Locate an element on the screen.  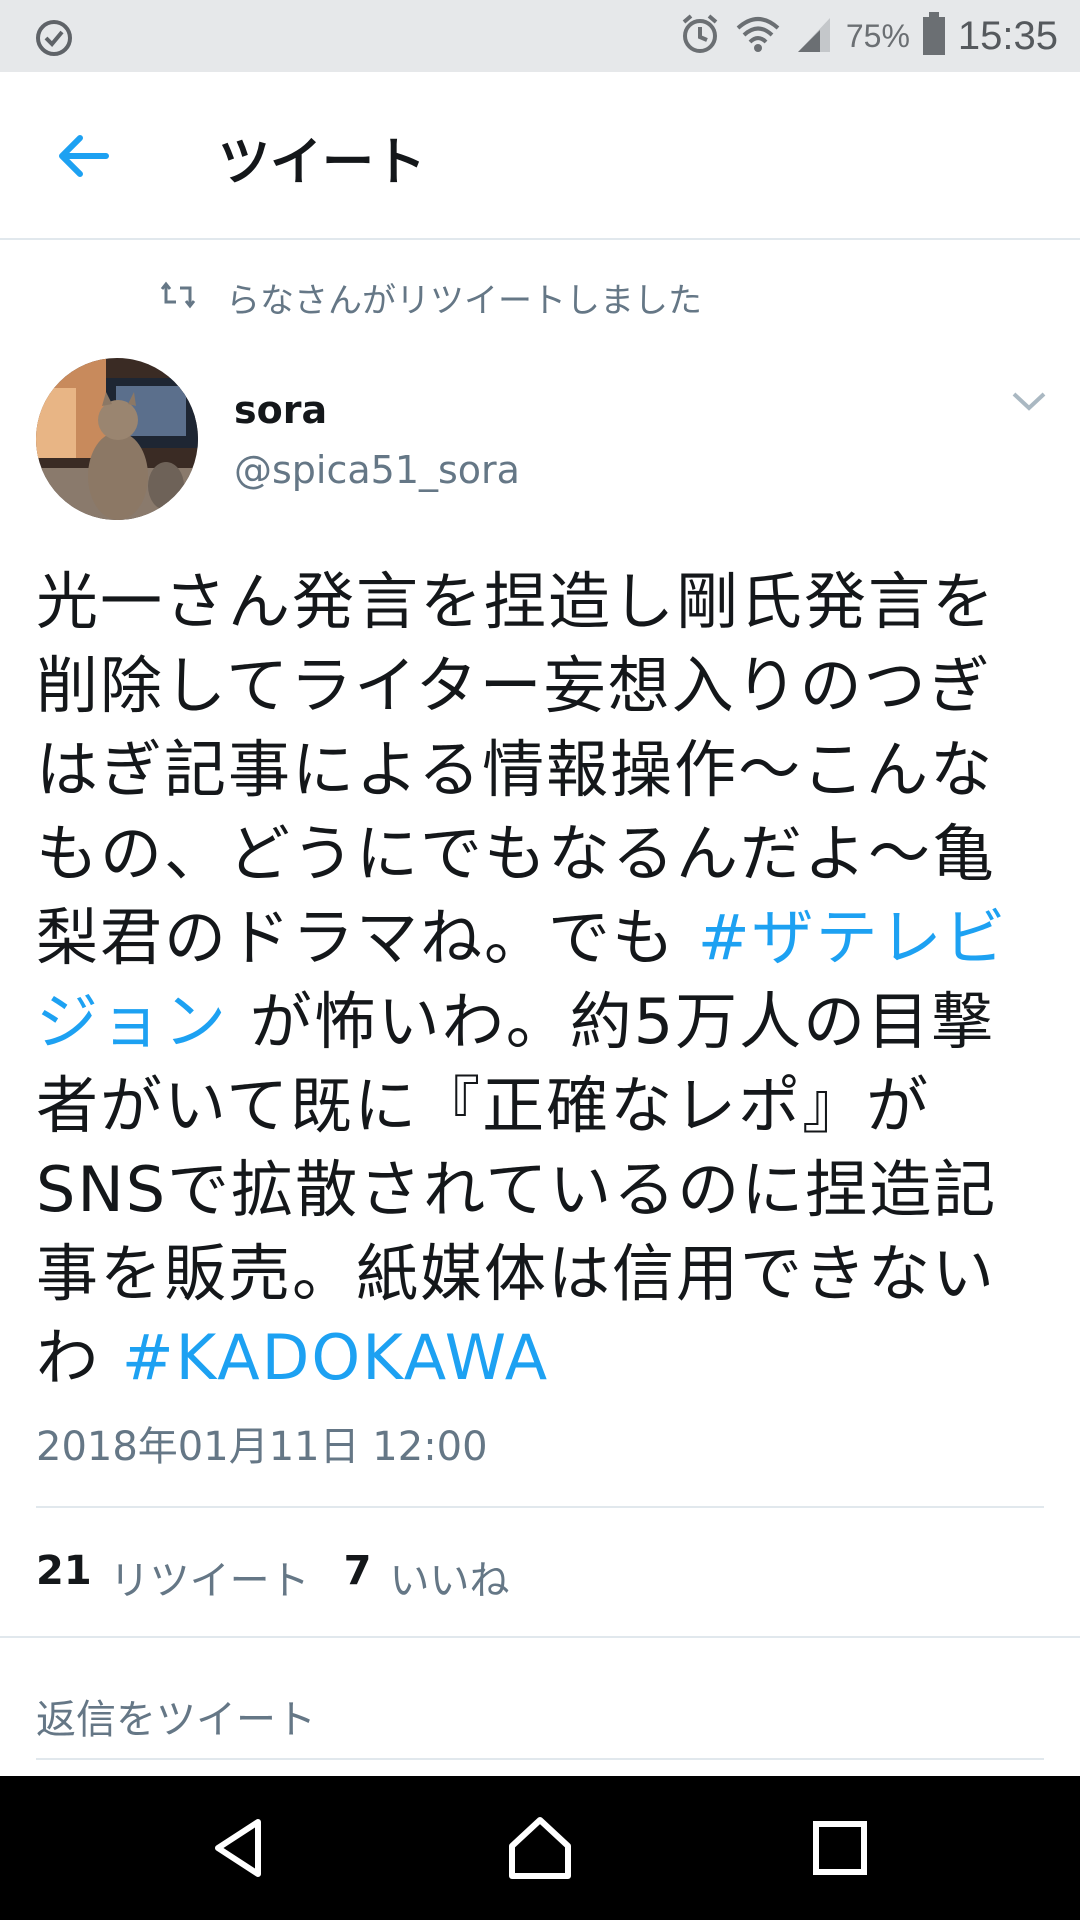
reply-input: 返信をツイート is located at coordinates (540, 1720).